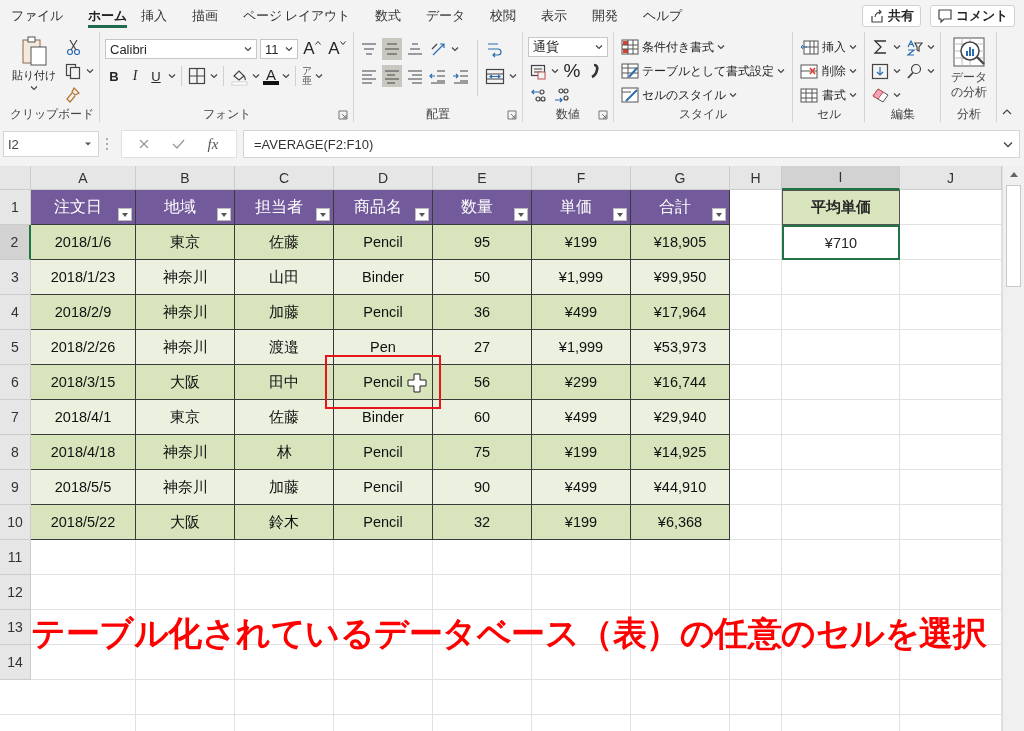 This screenshot has width=1024, height=731. Describe the element at coordinates (841, 178) in the screenshot. I see `column-header: I` at that location.